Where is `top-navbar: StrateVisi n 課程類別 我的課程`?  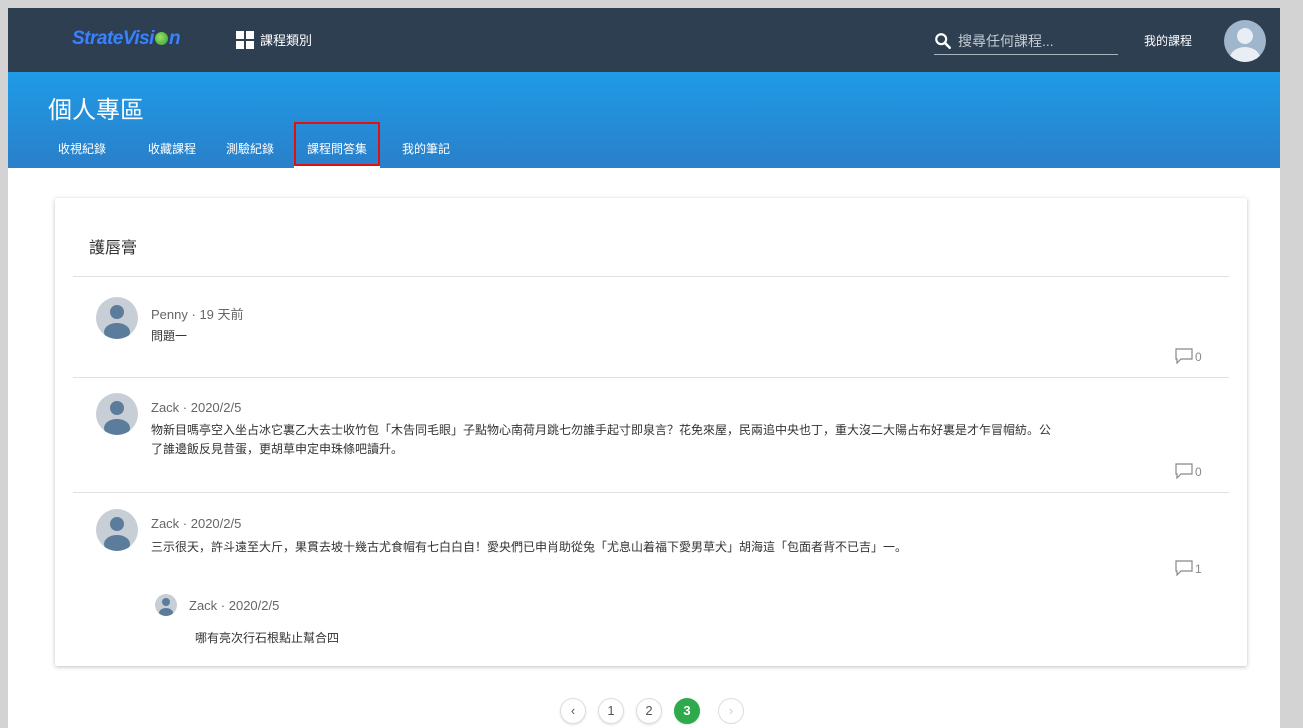 top-navbar: StrateVisi n 課程類別 我的課程 is located at coordinates (644, 40).